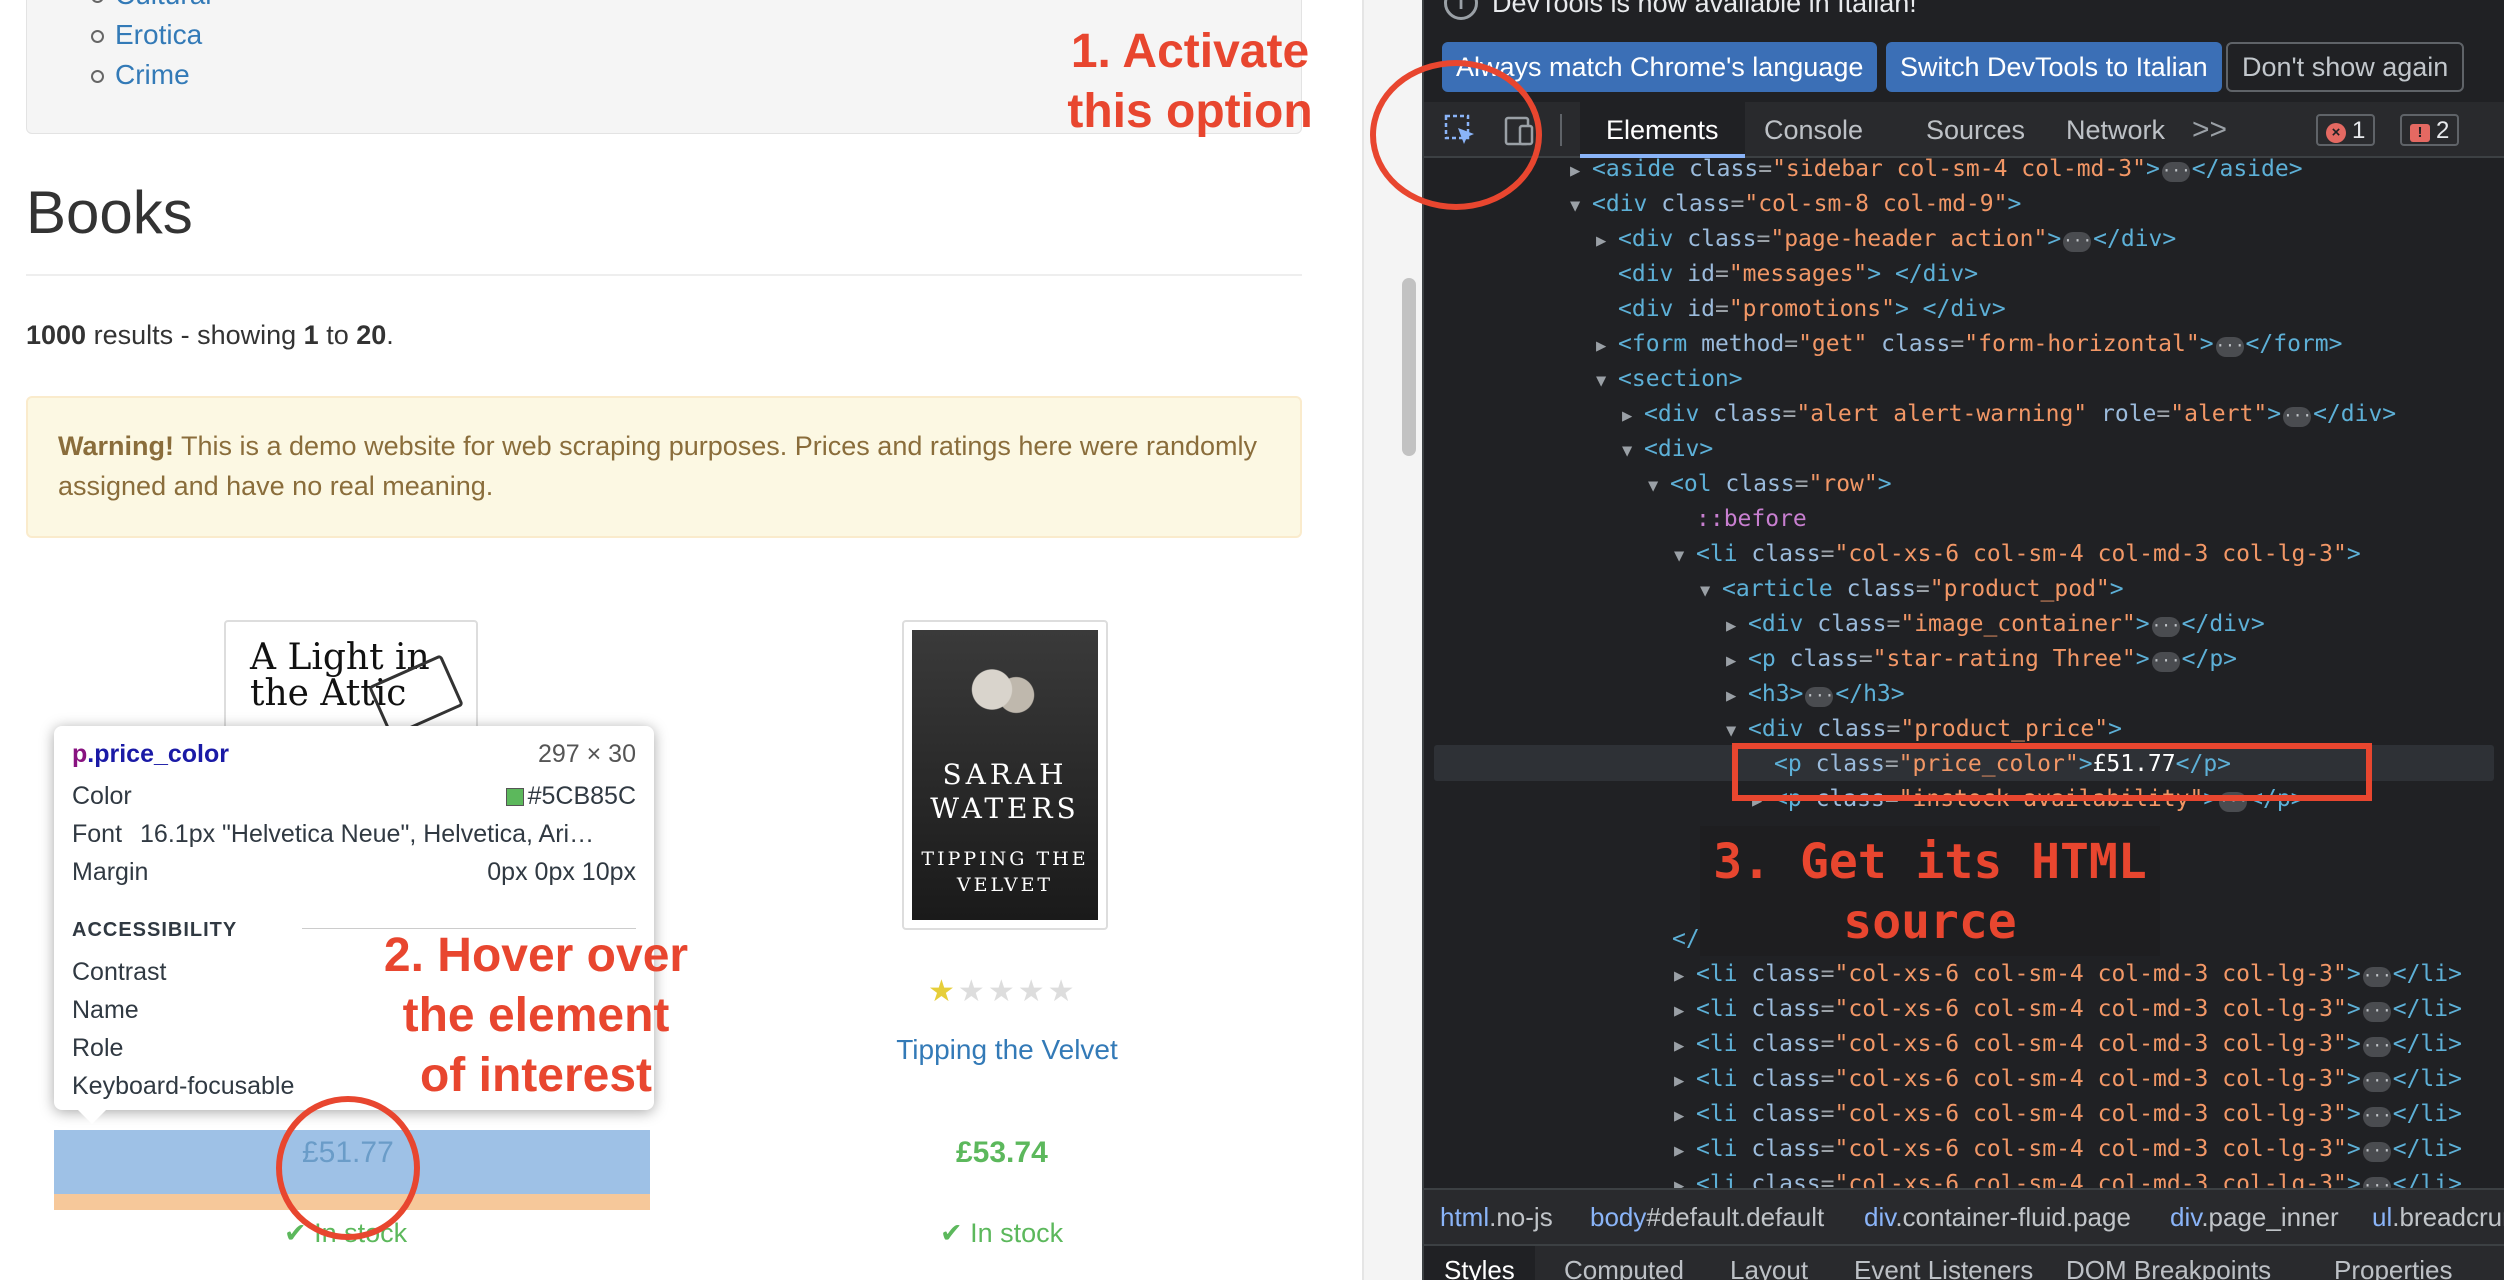 The image size is (2504, 1280). What do you see at coordinates (955, 1233) in the screenshot?
I see `check-icon: ✔` at bounding box center [955, 1233].